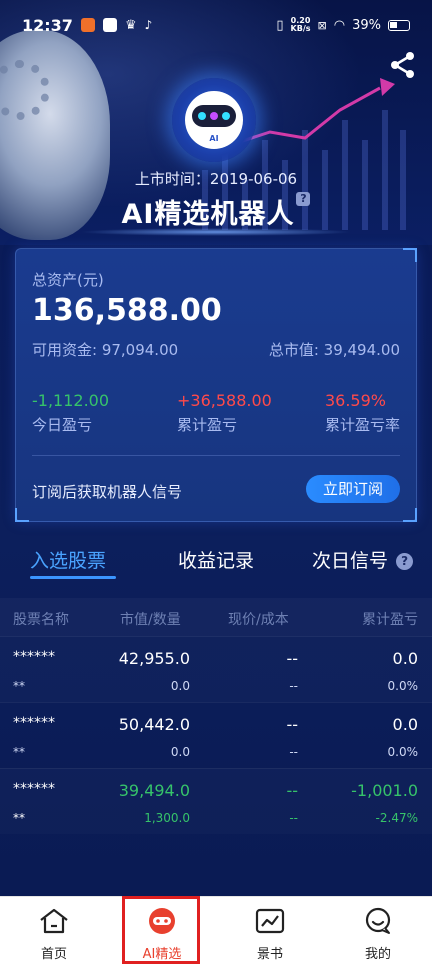 Image resolution: width=432 pixels, height=964 pixels. Describe the element at coordinates (130, 25) in the screenshot. I see `crown-icon: ♛` at that location.